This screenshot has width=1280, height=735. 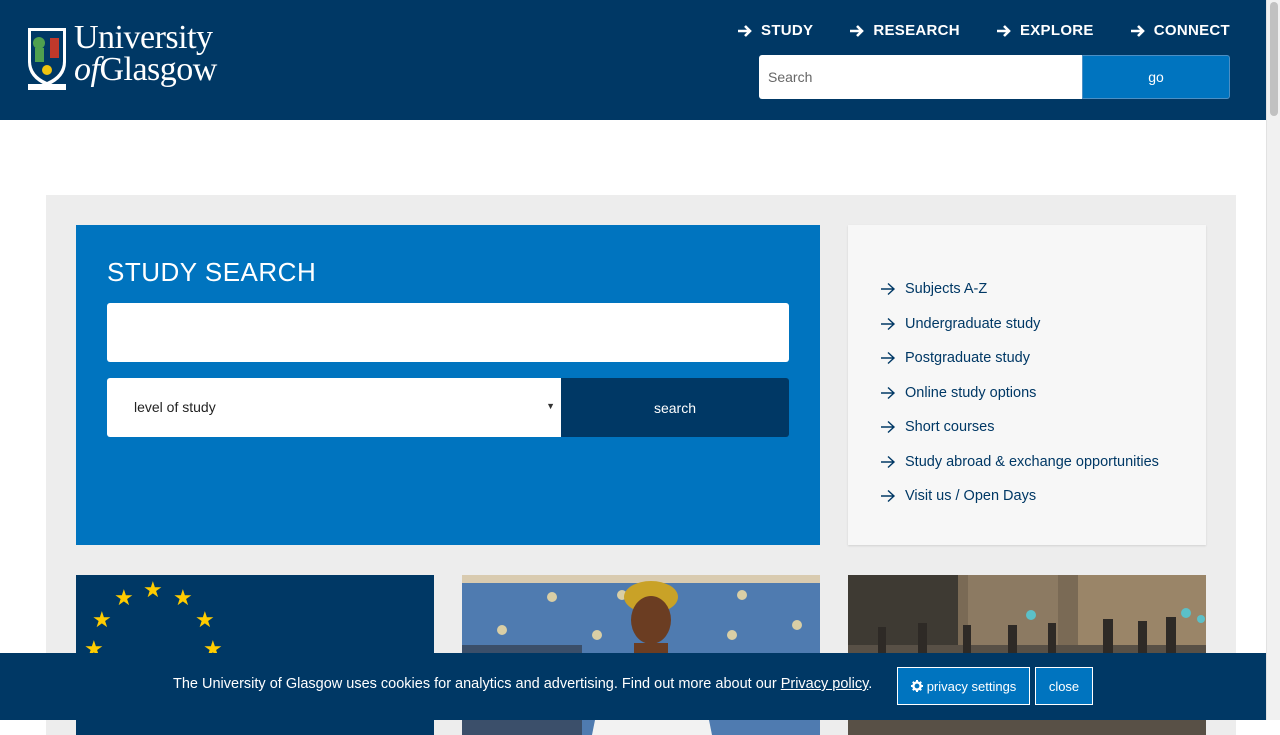 I want to click on link-undergraduate-study: Undergraduate study, so click(x=1019, y=324).